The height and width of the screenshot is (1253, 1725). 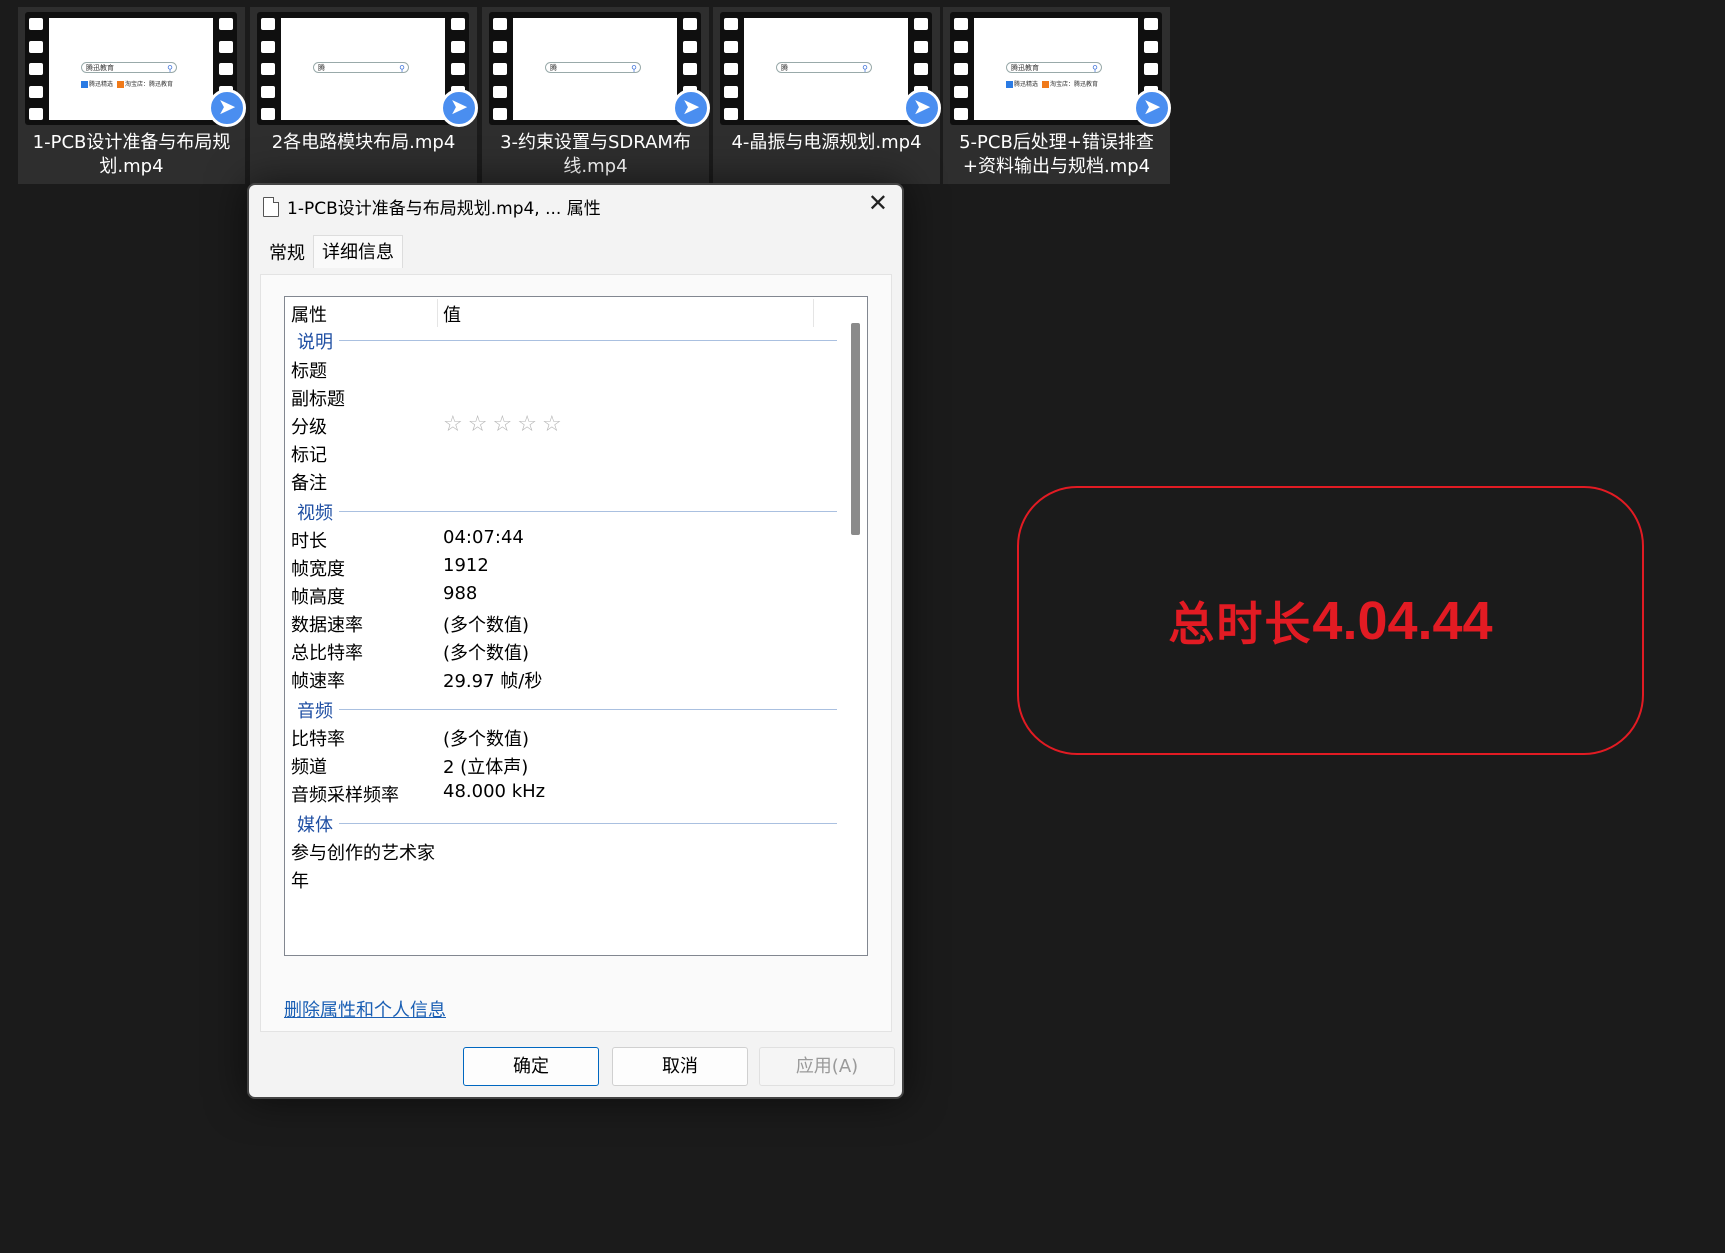 I want to click on column-header-property: 属性, so click(x=309, y=314).